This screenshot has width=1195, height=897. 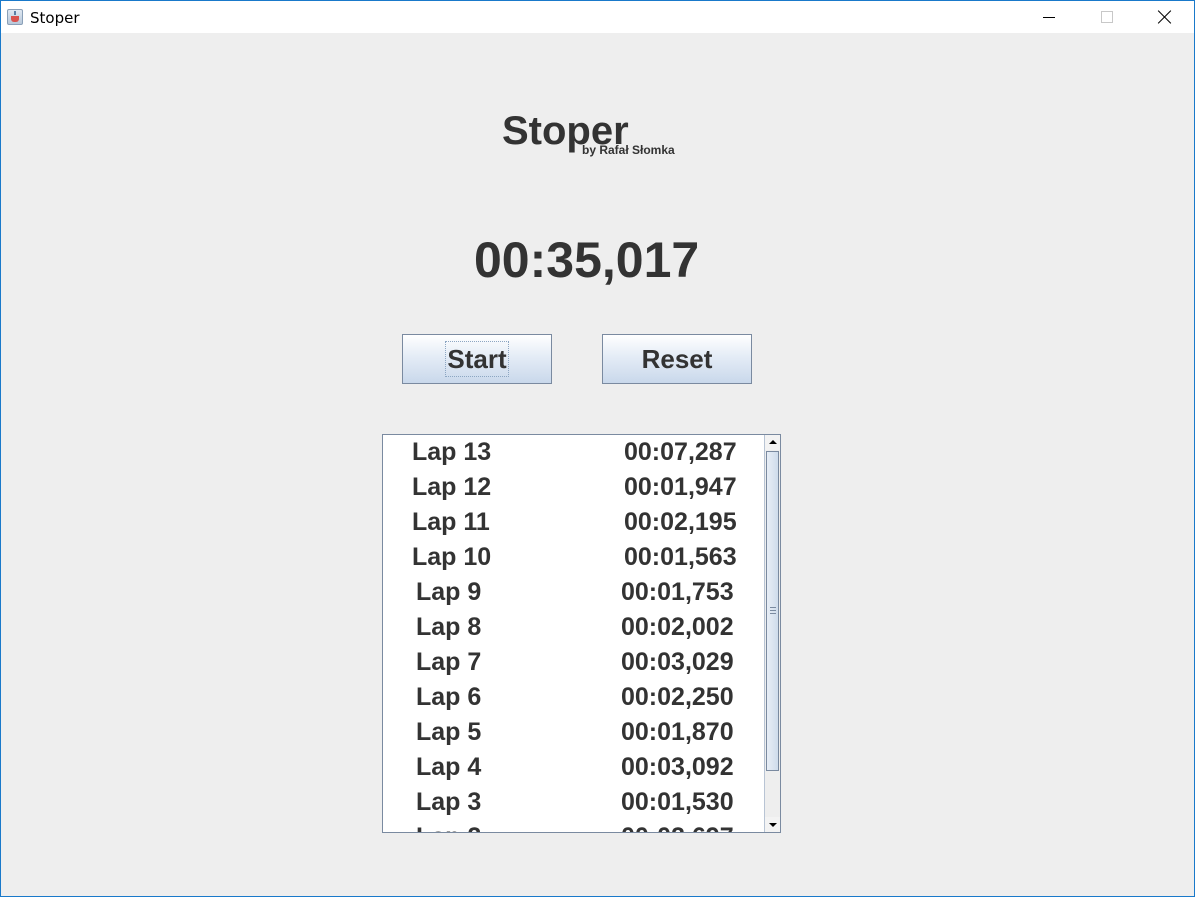 I want to click on lap-time: 00:01,870, so click(x=677, y=732).